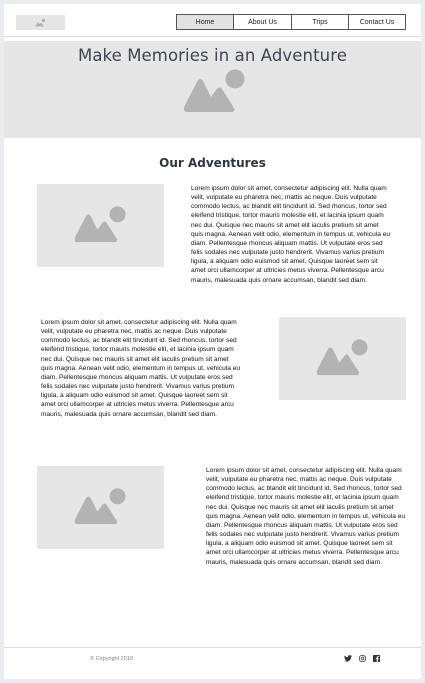 The width and height of the screenshot is (425, 683). What do you see at coordinates (212, 55) in the screenshot?
I see `hero-title: Make Memories in an Adventure` at bounding box center [212, 55].